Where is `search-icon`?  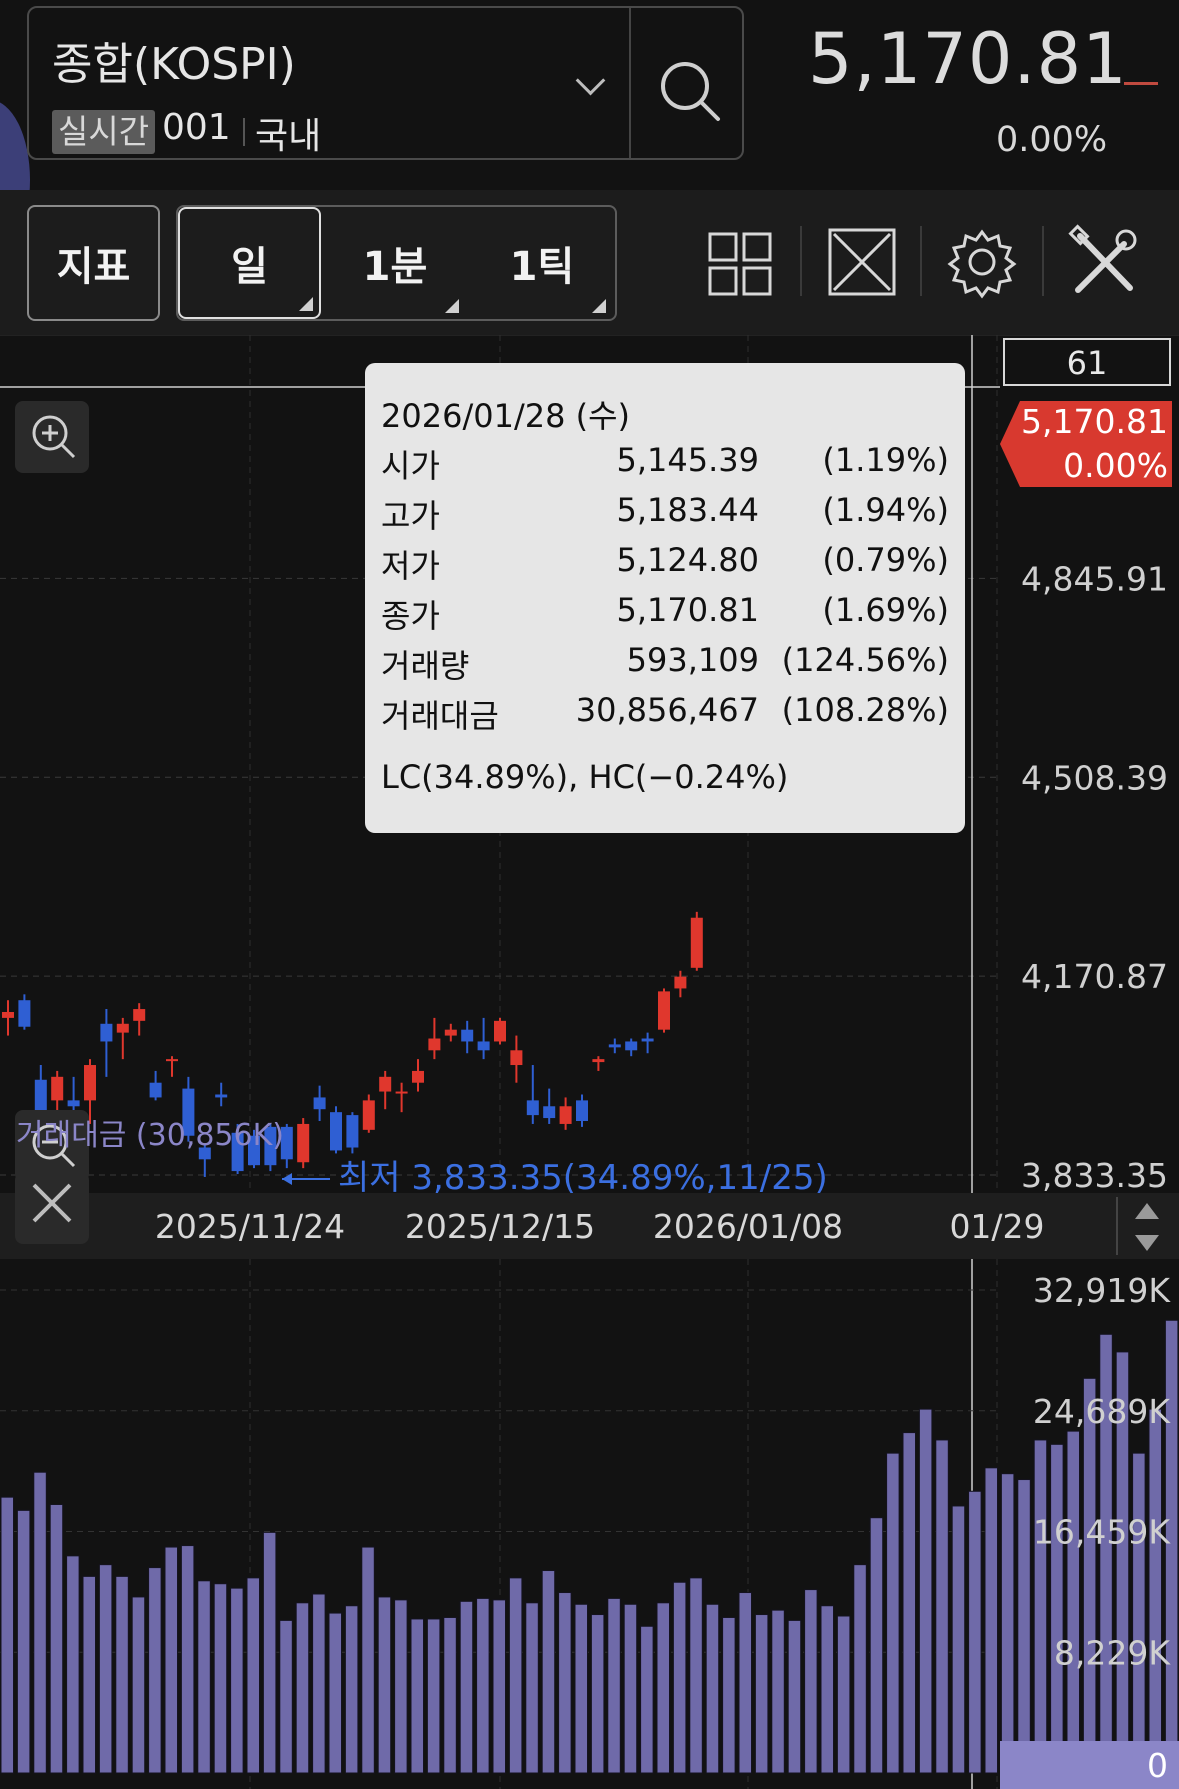 search-icon is located at coordinates (687, 83).